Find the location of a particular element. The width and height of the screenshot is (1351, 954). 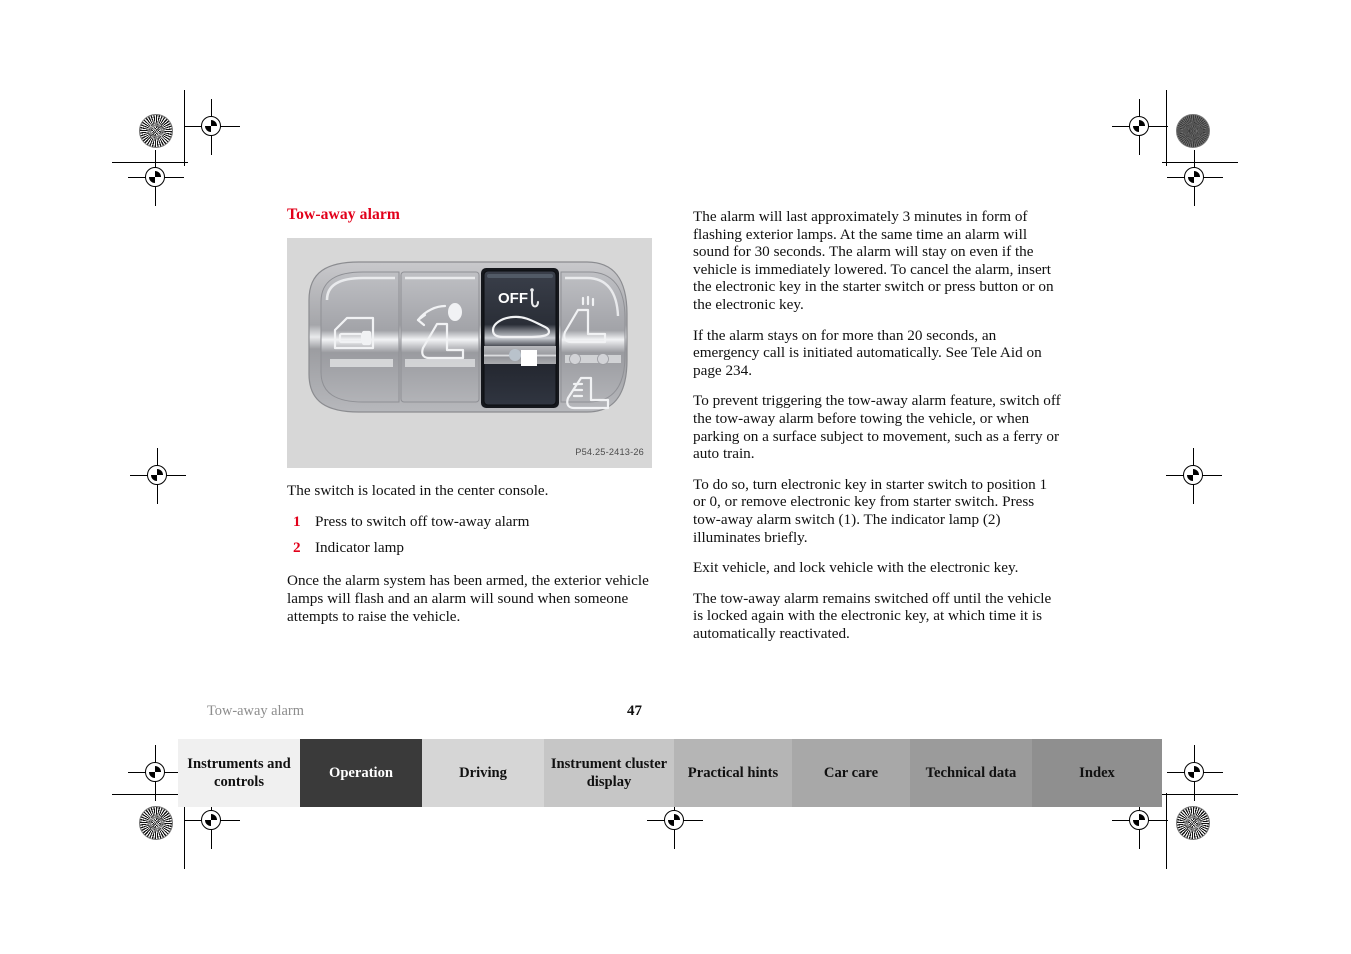

page-footer: Tow-away alarm 47 is located at coordinates (634, 711).